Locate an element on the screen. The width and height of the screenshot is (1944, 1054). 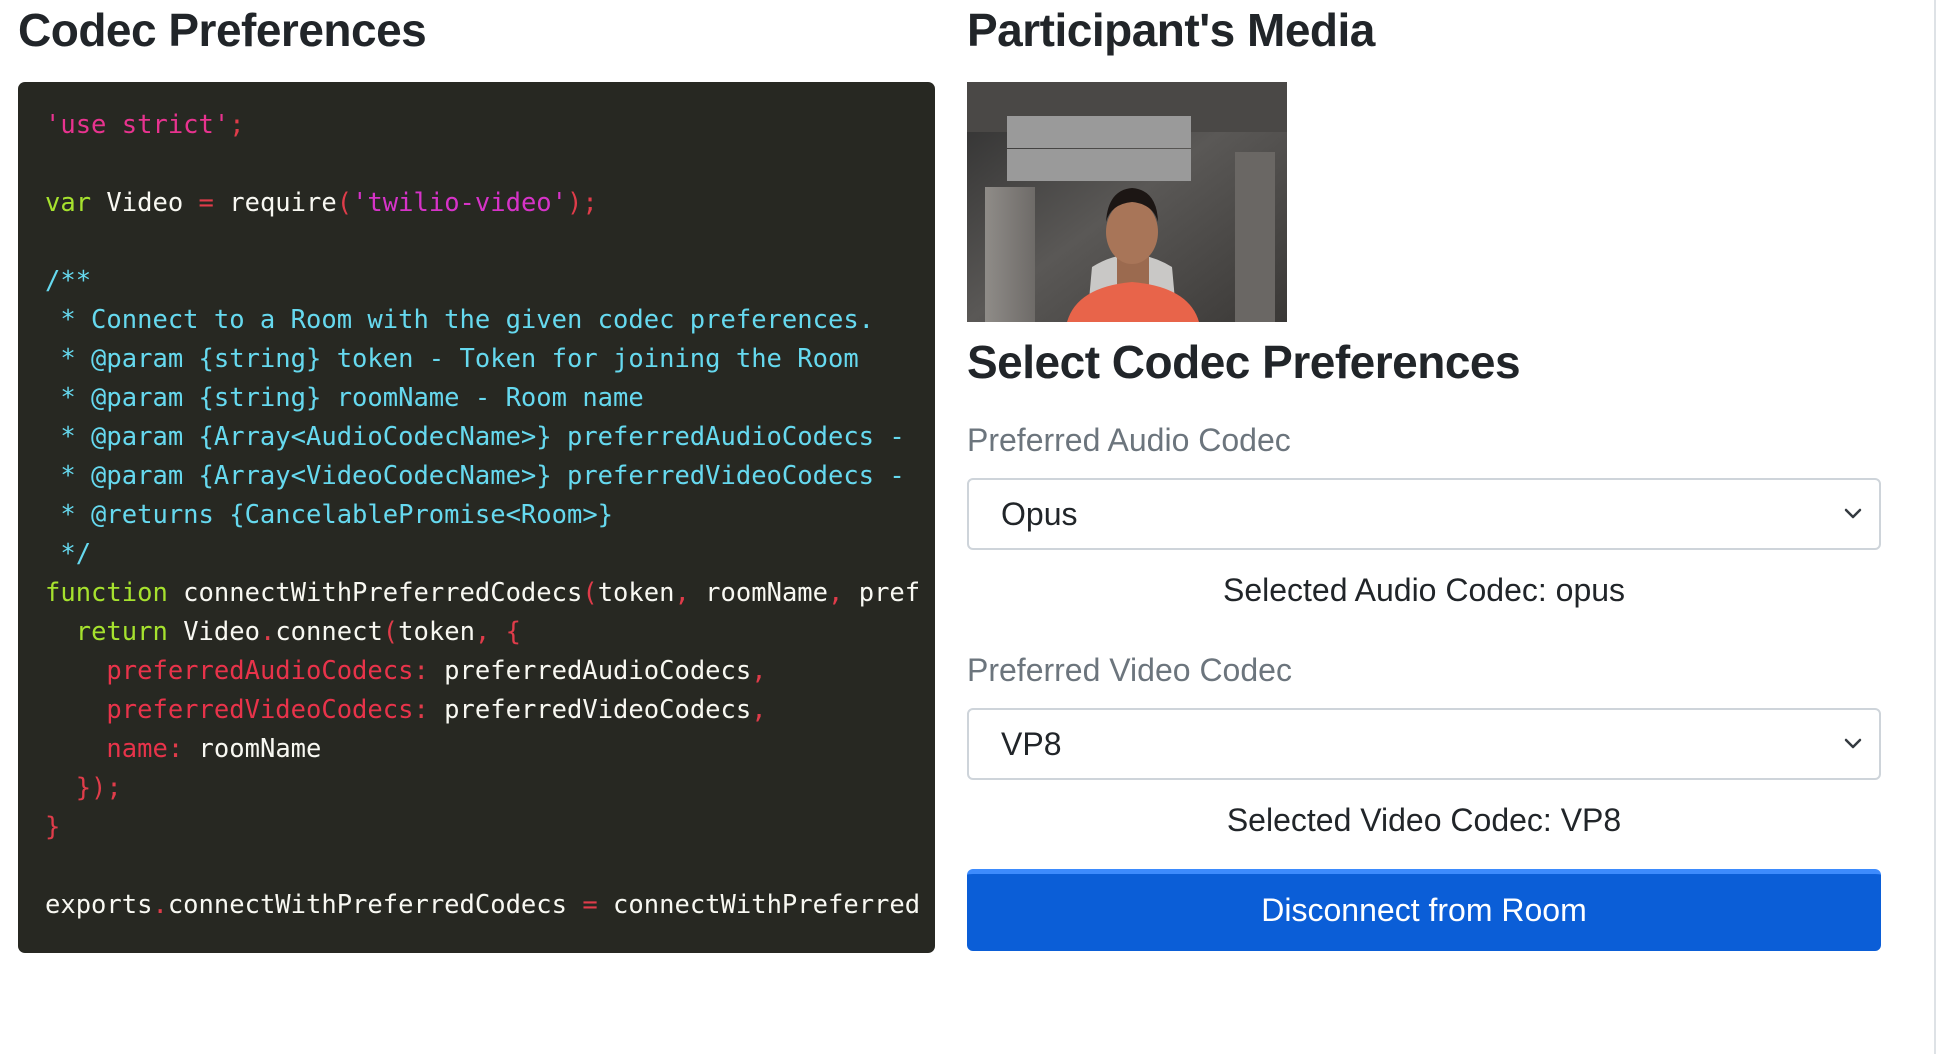
code-token: connectWithPreferred is located at coordinates (759, 905).